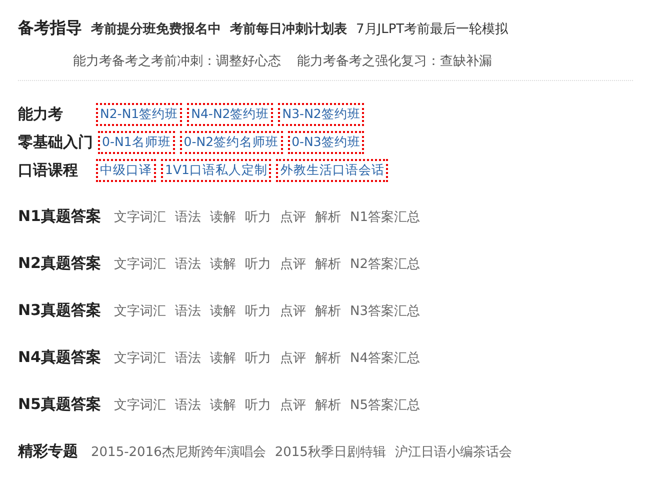  I want to click on answer-link: N2答案汇总, so click(385, 264).